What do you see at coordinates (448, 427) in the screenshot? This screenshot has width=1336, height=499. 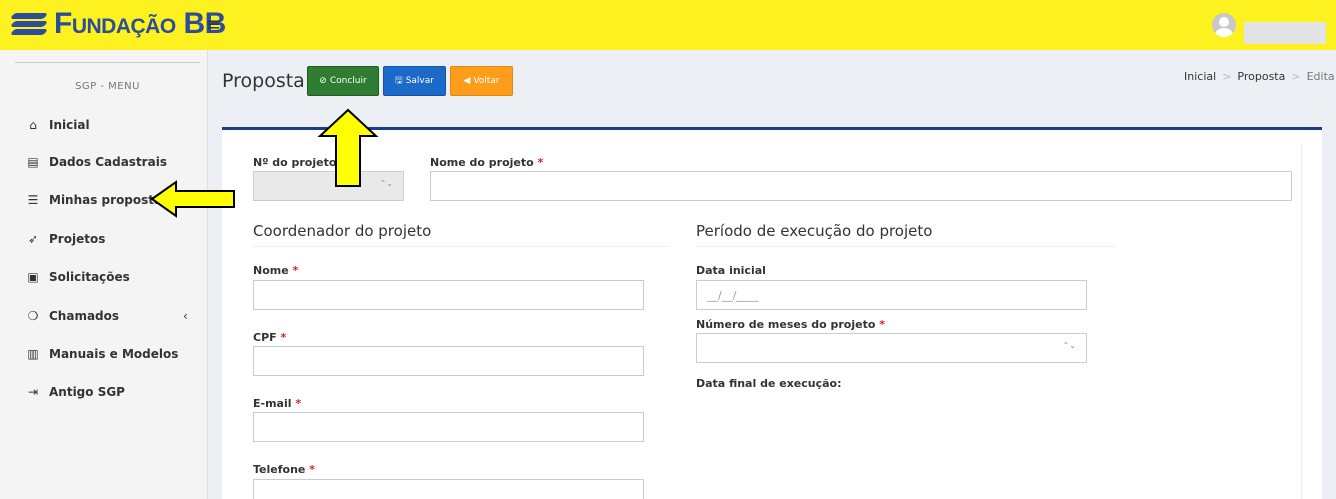 I see `email-input` at bounding box center [448, 427].